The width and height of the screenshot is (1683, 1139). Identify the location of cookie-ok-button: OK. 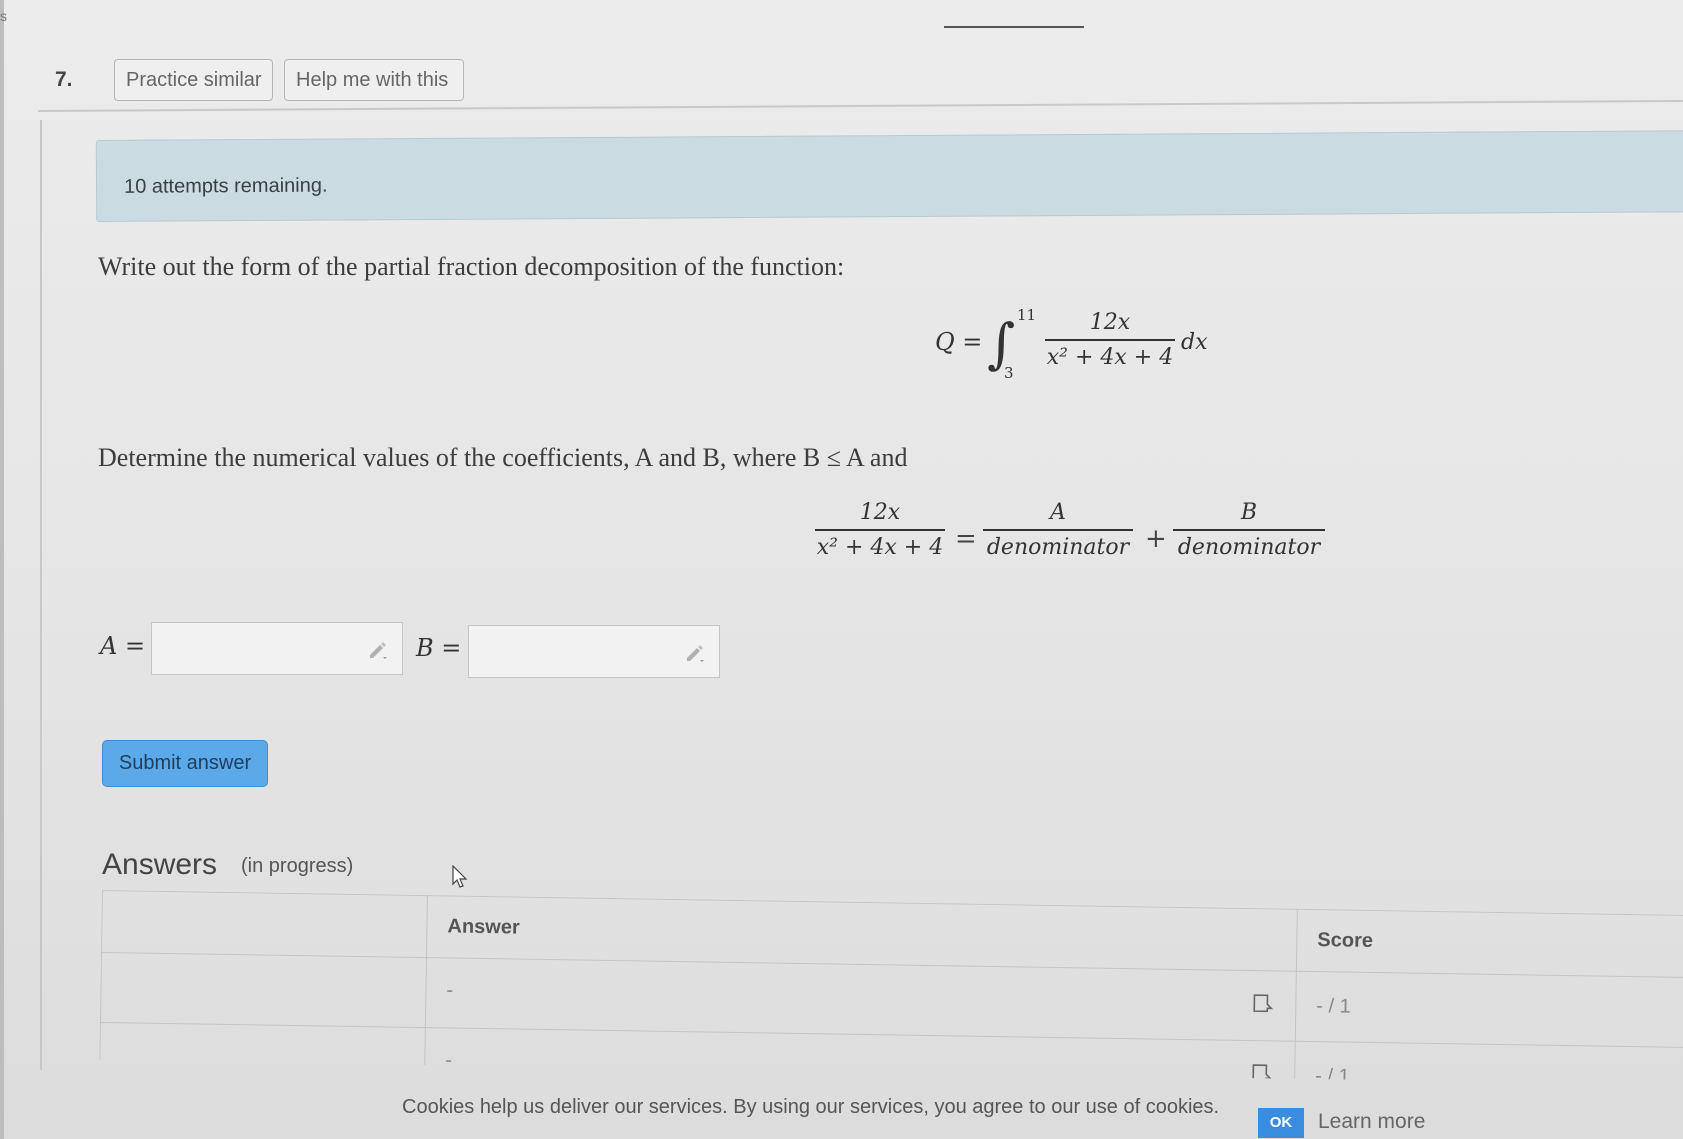
(1281, 1123).